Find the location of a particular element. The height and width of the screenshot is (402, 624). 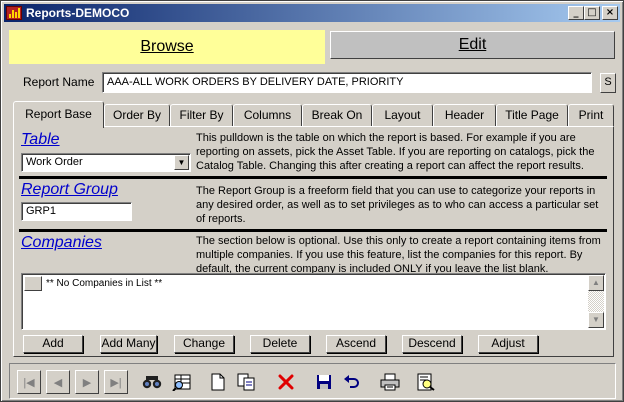

tab-columns: Columns is located at coordinates (267, 115).